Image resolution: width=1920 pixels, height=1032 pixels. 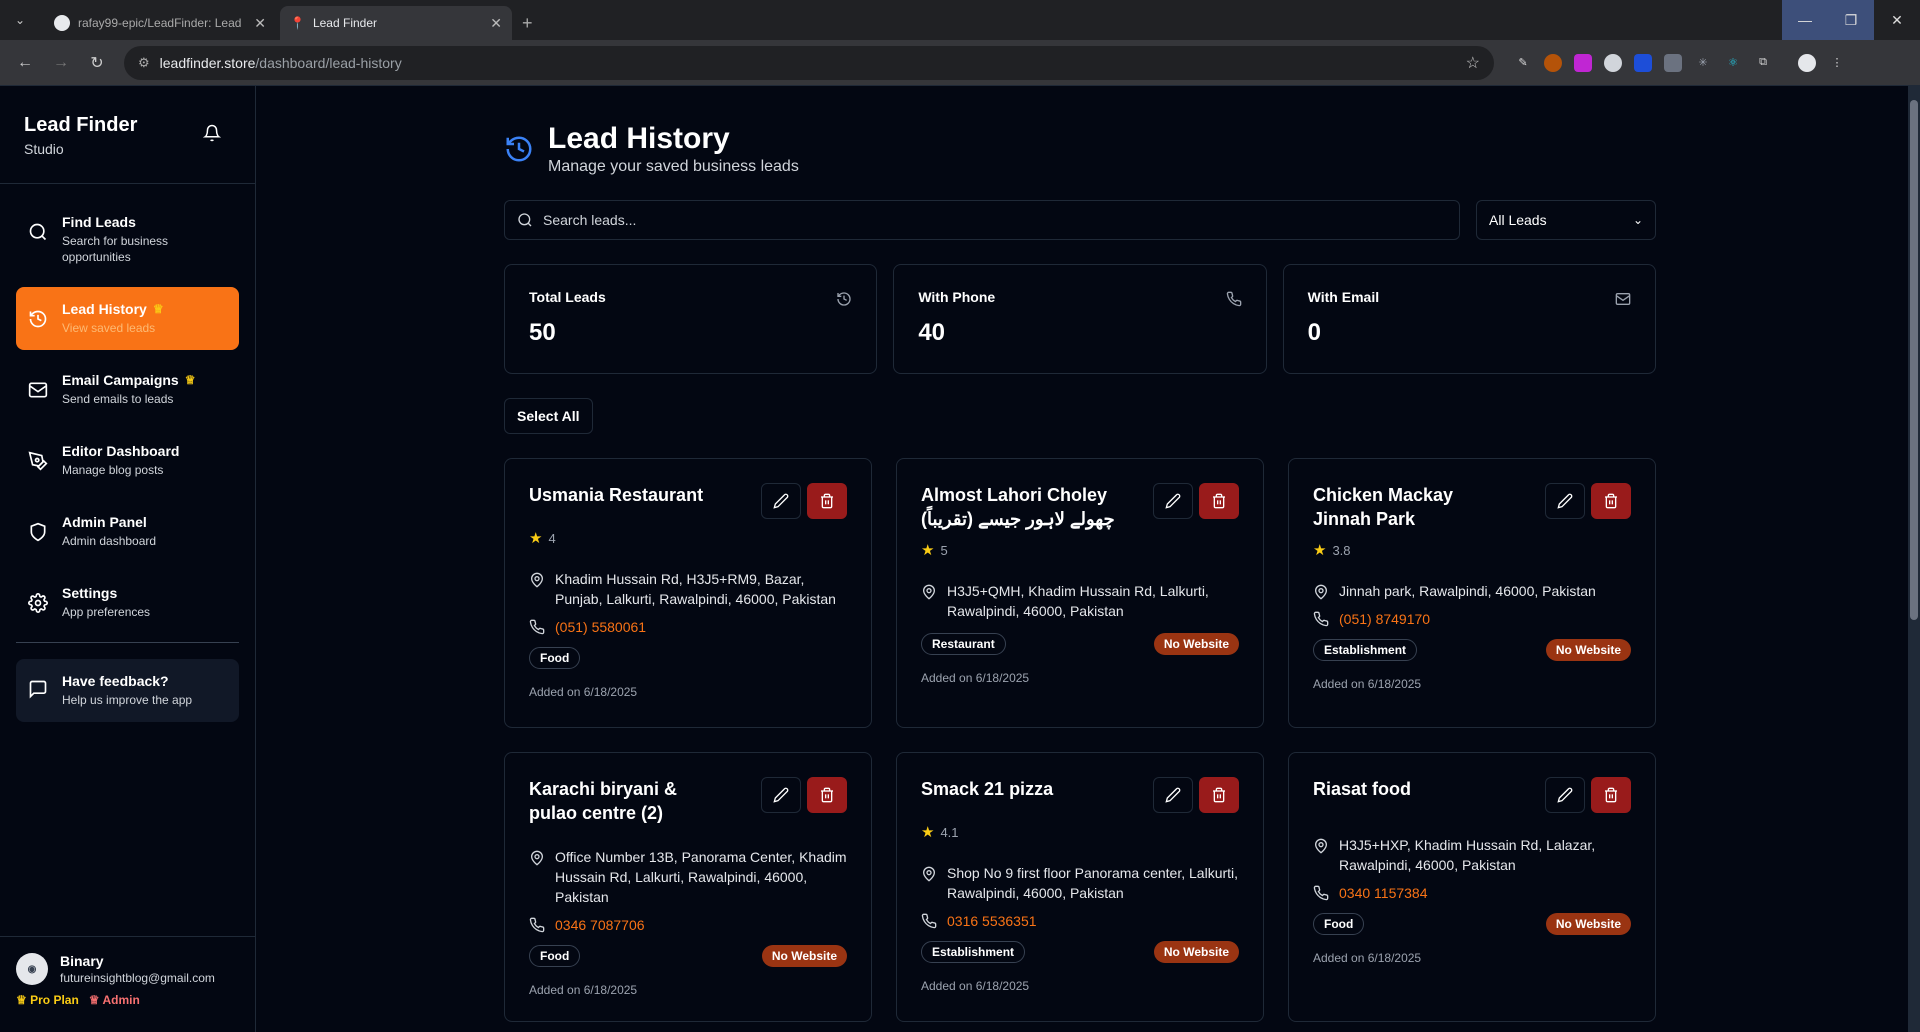 I want to click on tab-search-button: ⌄, so click(x=20, y=20).